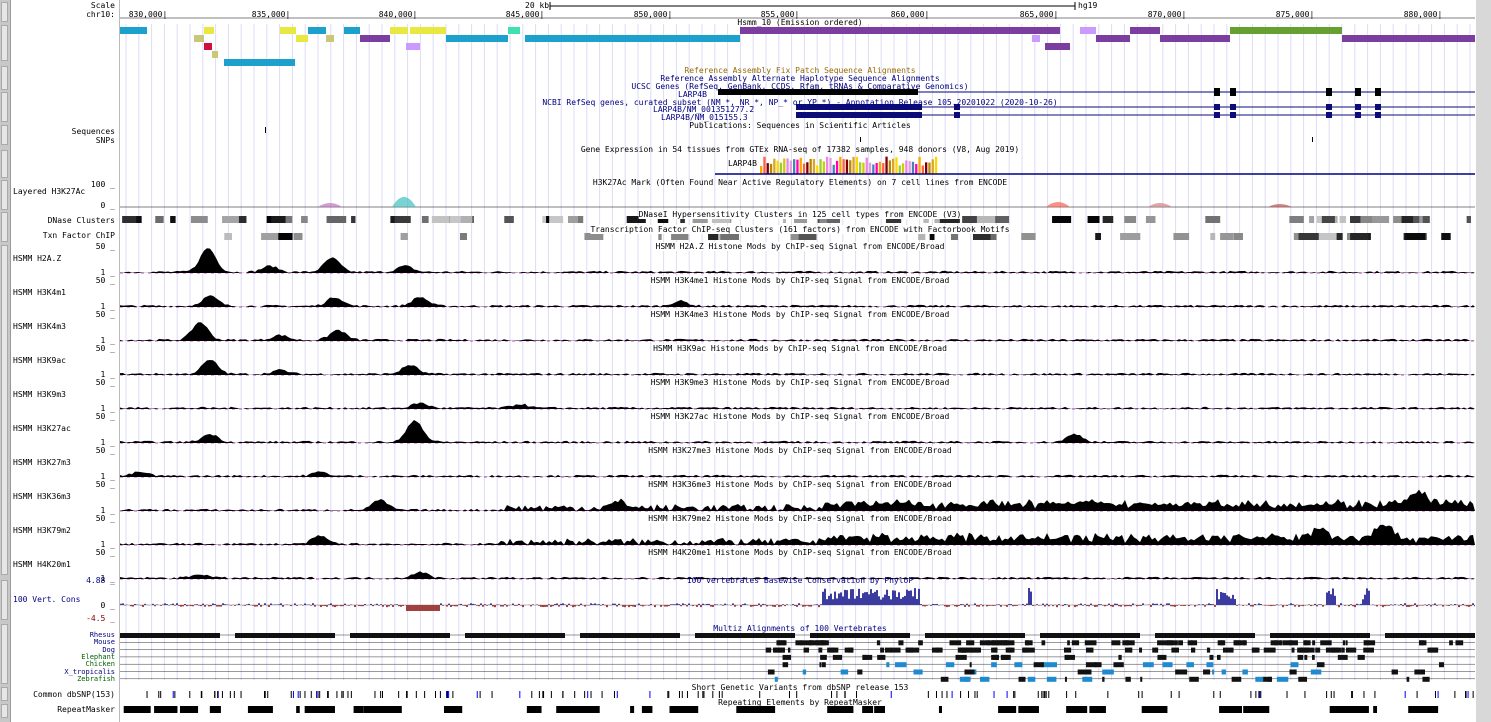  Describe the element at coordinates (42, 462) in the screenshot. I see `histone-track-label-6: HSMM H3K27m3` at that location.